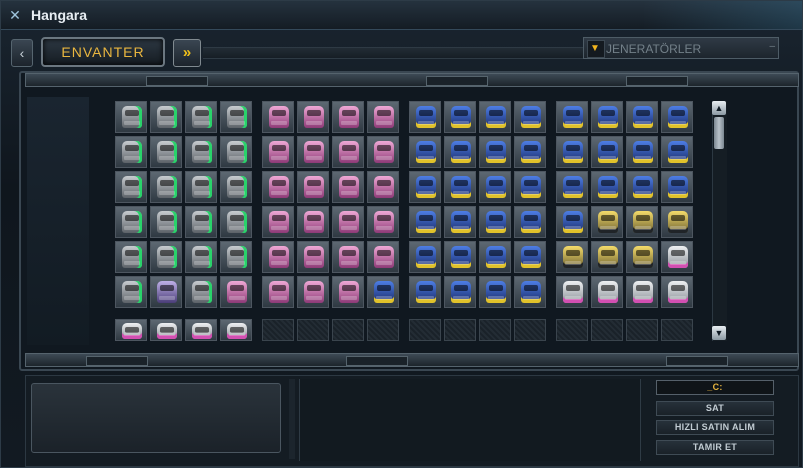 The width and height of the screenshot is (803, 468). What do you see at coordinates (681, 48) in the screenshot?
I see `category-dropdown: ▼ JENERATÖRLER –` at bounding box center [681, 48].